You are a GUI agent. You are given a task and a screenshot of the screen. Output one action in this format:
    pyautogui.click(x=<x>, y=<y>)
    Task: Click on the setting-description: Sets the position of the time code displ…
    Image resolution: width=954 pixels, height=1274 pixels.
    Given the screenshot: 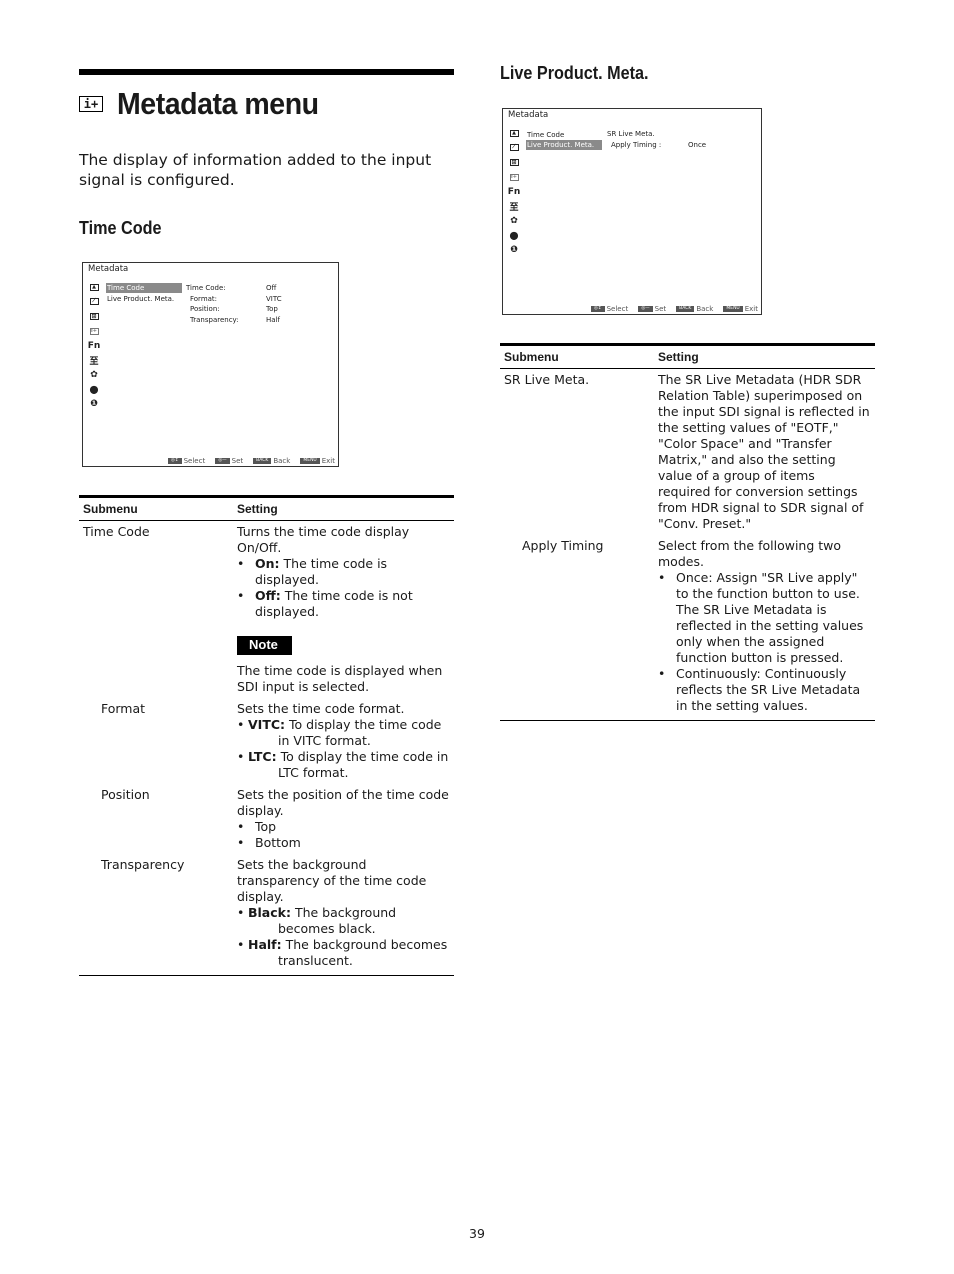 What is the action you would take?
    pyautogui.click(x=343, y=802)
    